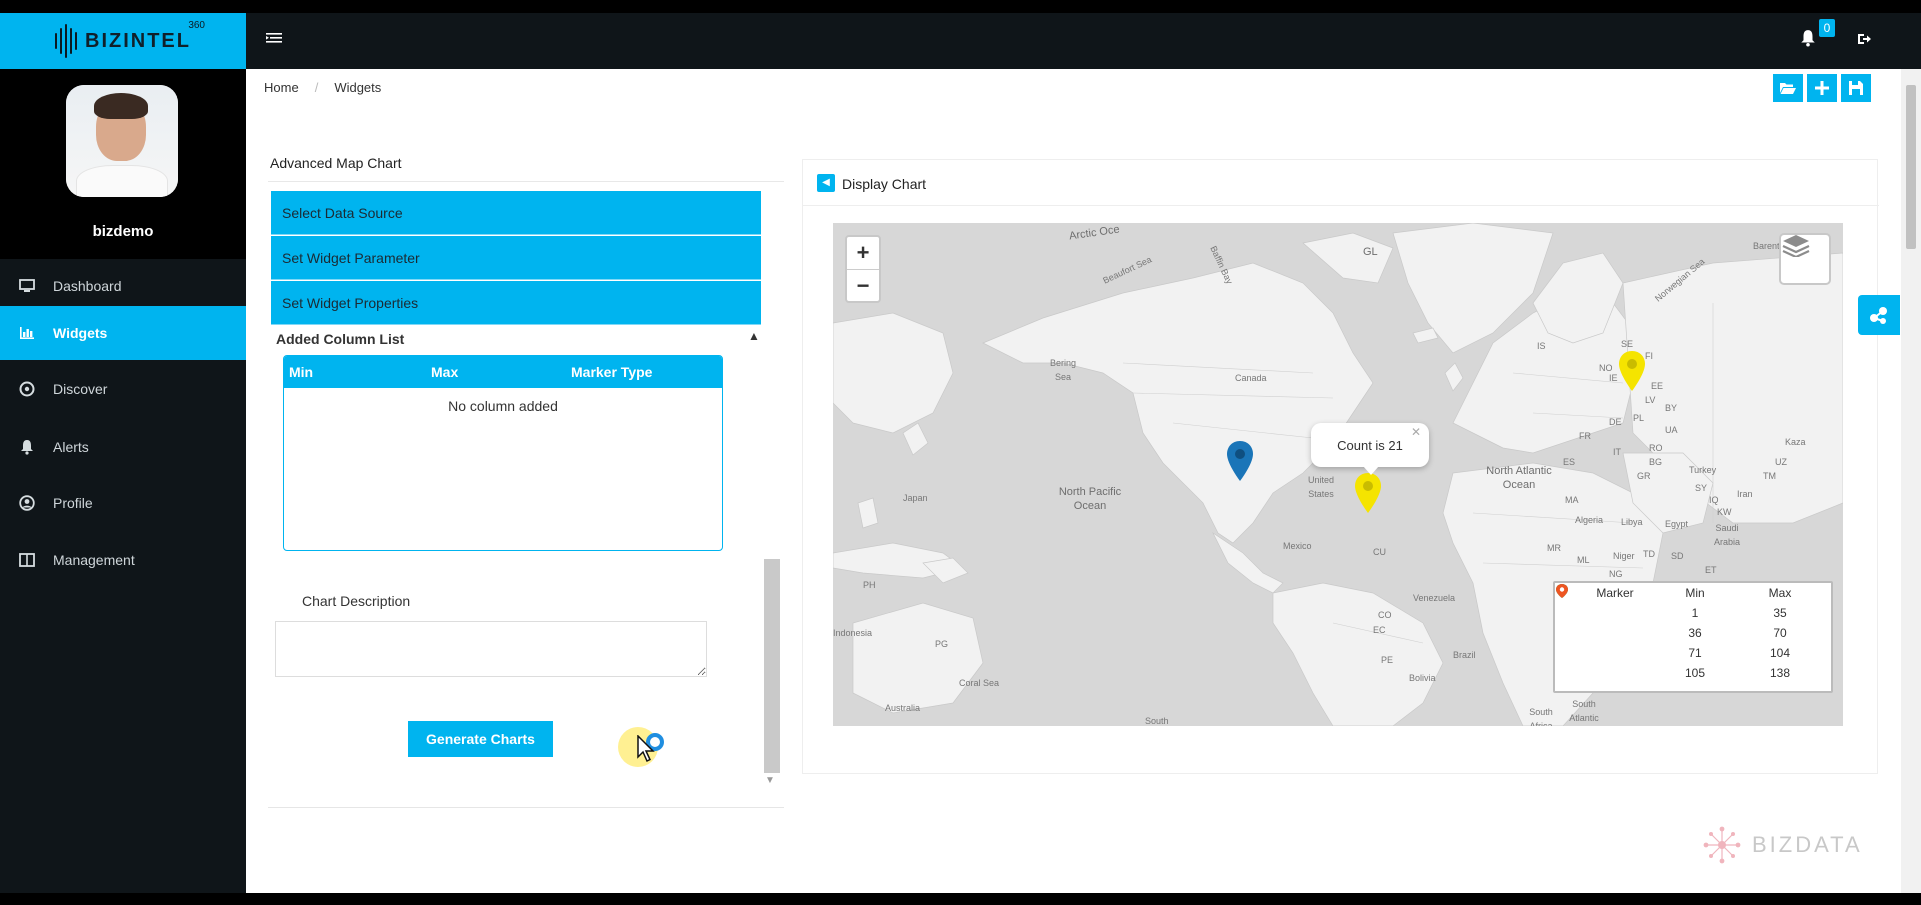  Describe the element at coordinates (1795, 442) in the screenshot. I see `map-label: Kaza` at that location.